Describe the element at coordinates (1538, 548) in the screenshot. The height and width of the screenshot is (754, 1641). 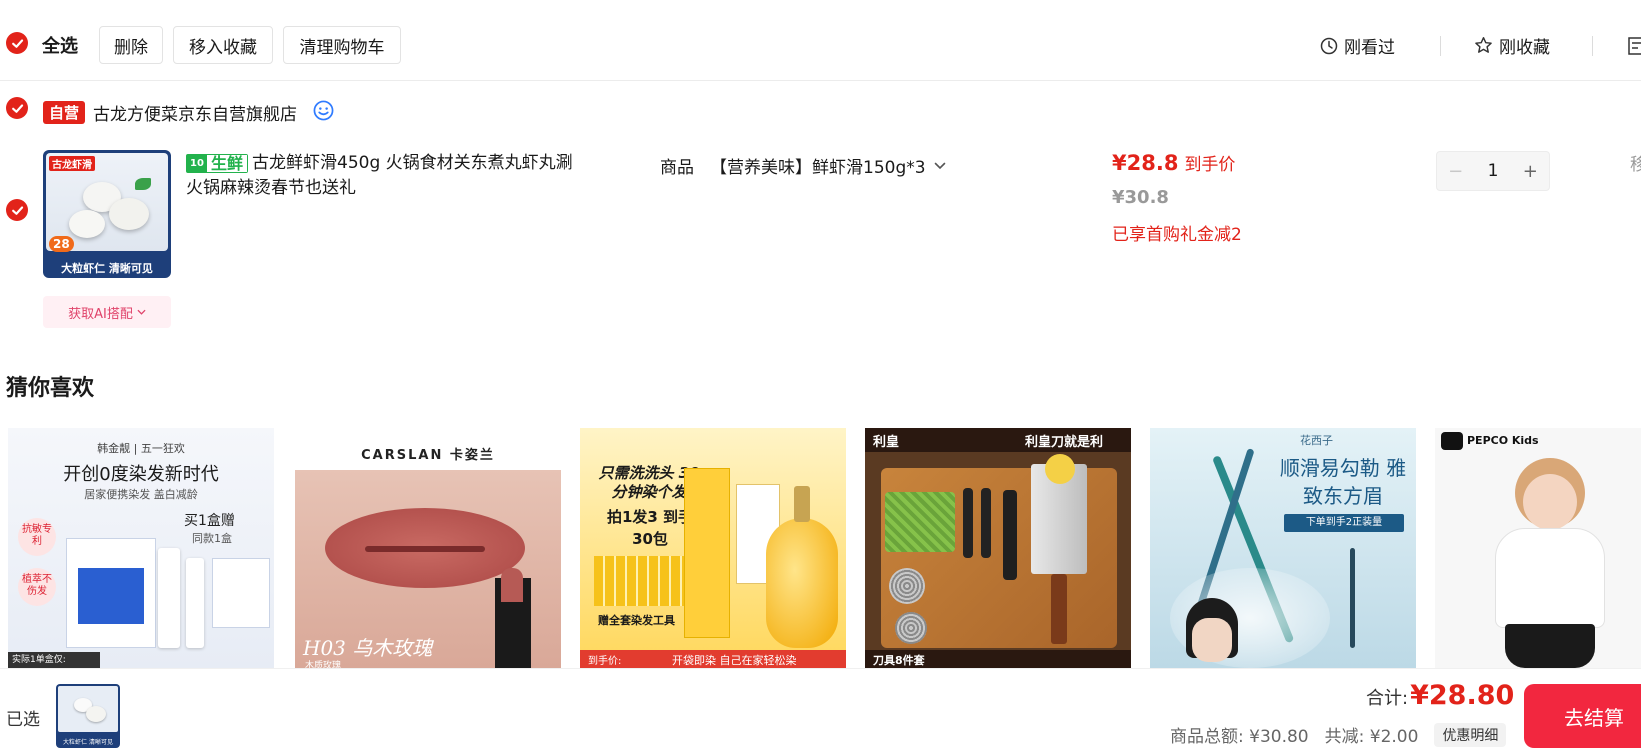
I see `recommend-card: PEPCO Kids` at that location.